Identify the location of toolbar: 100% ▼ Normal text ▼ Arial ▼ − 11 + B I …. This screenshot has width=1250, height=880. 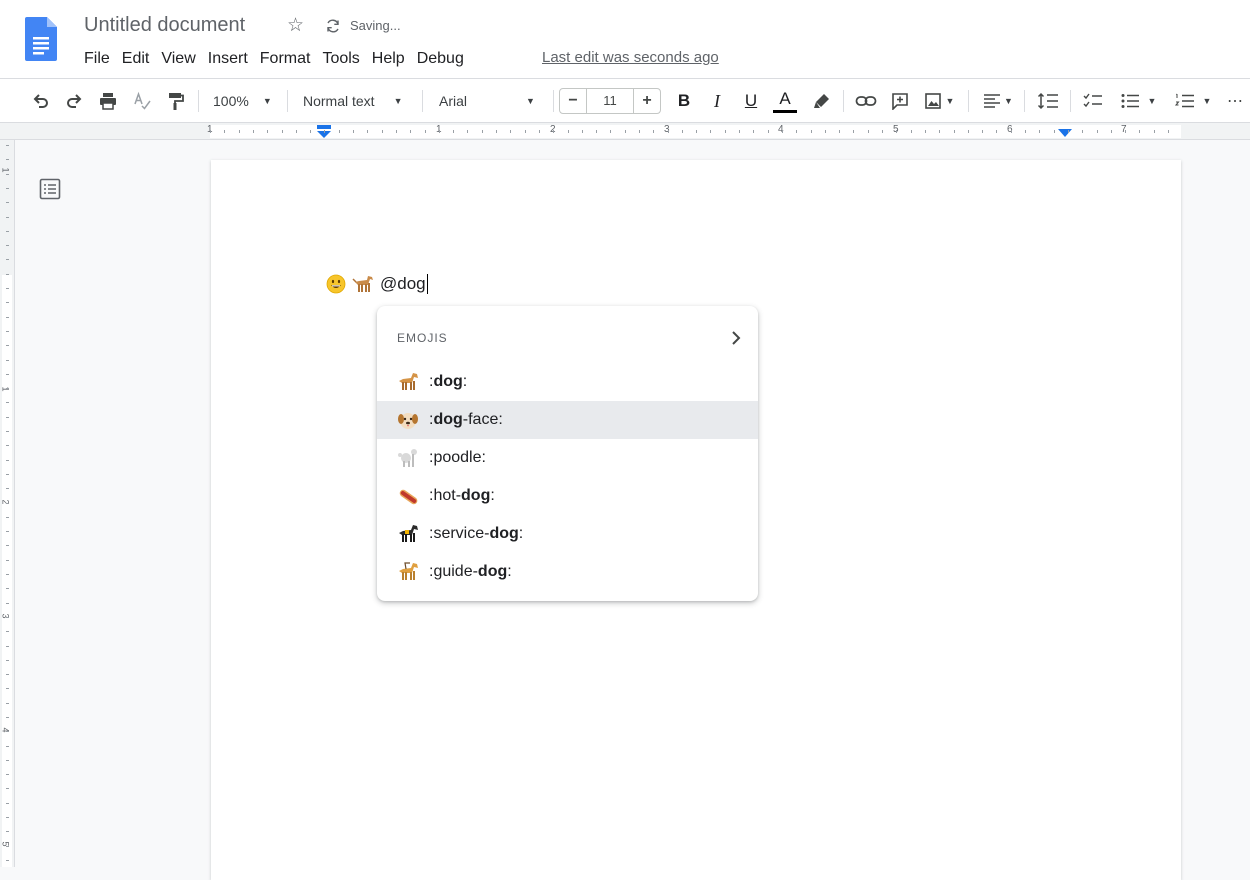
(625, 100).